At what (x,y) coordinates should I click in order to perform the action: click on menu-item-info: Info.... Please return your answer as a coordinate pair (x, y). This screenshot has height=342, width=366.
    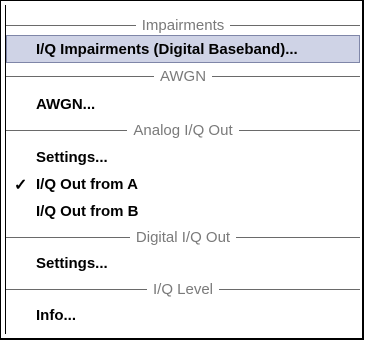
    Looking at the image, I should click on (183, 315).